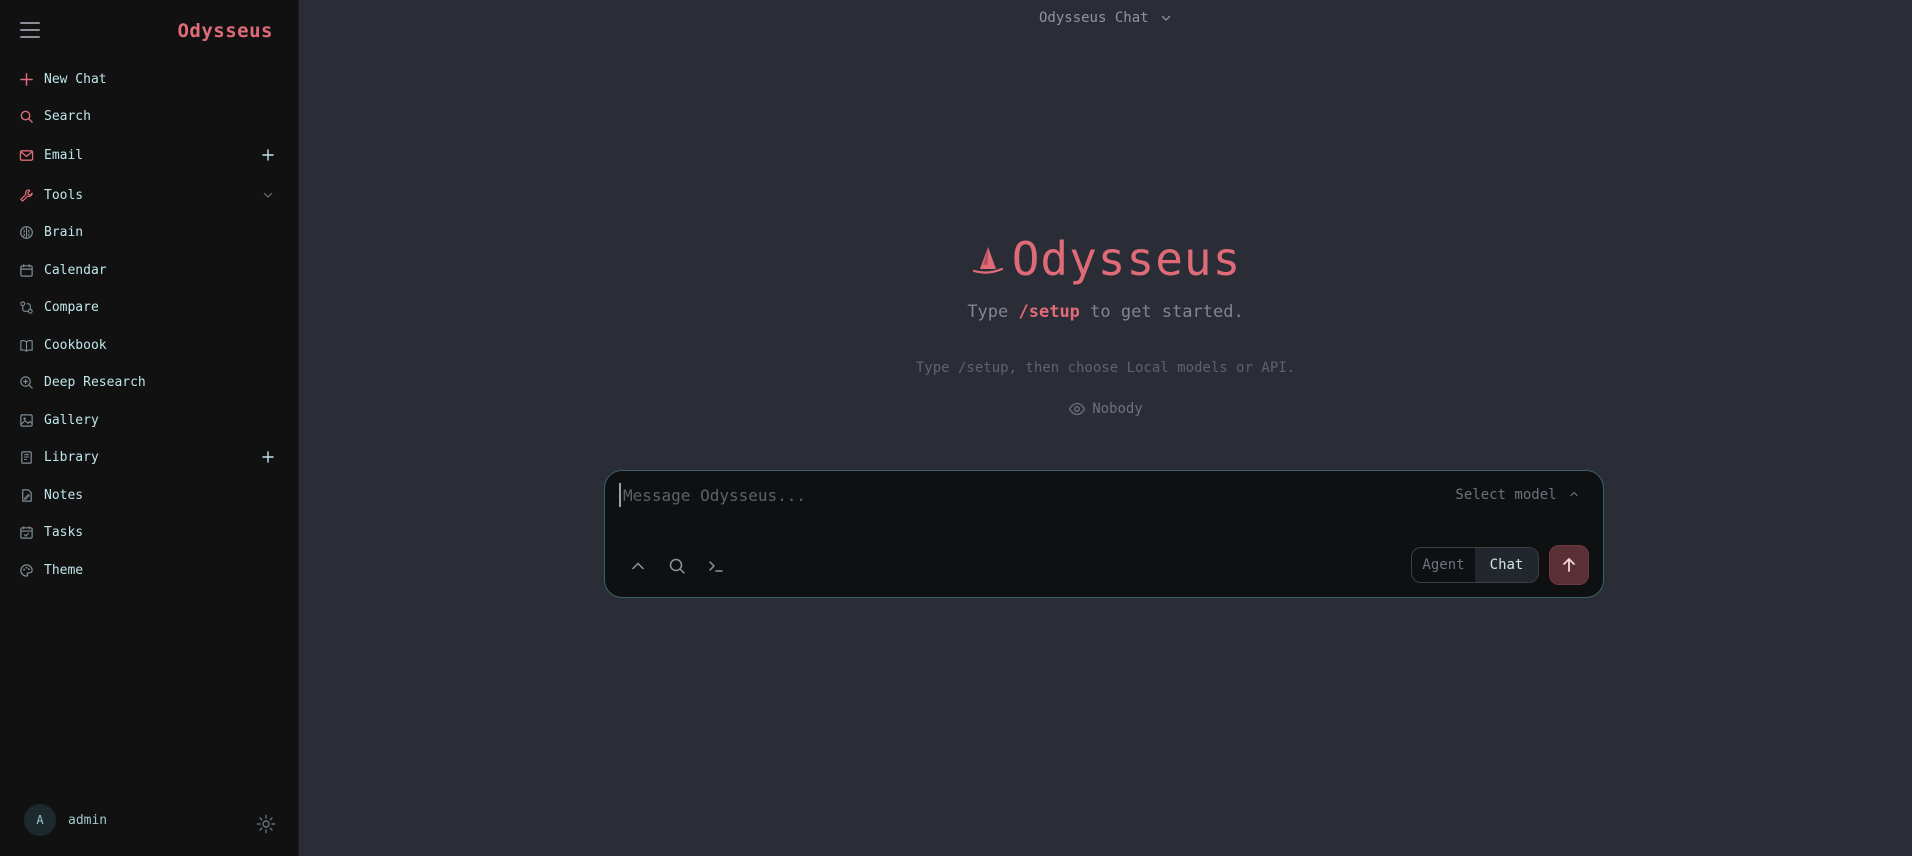 The height and width of the screenshot is (856, 1912). What do you see at coordinates (987, 260) in the screenshot?
I see `sail-logo-icon` at bounding box center [987, 260].